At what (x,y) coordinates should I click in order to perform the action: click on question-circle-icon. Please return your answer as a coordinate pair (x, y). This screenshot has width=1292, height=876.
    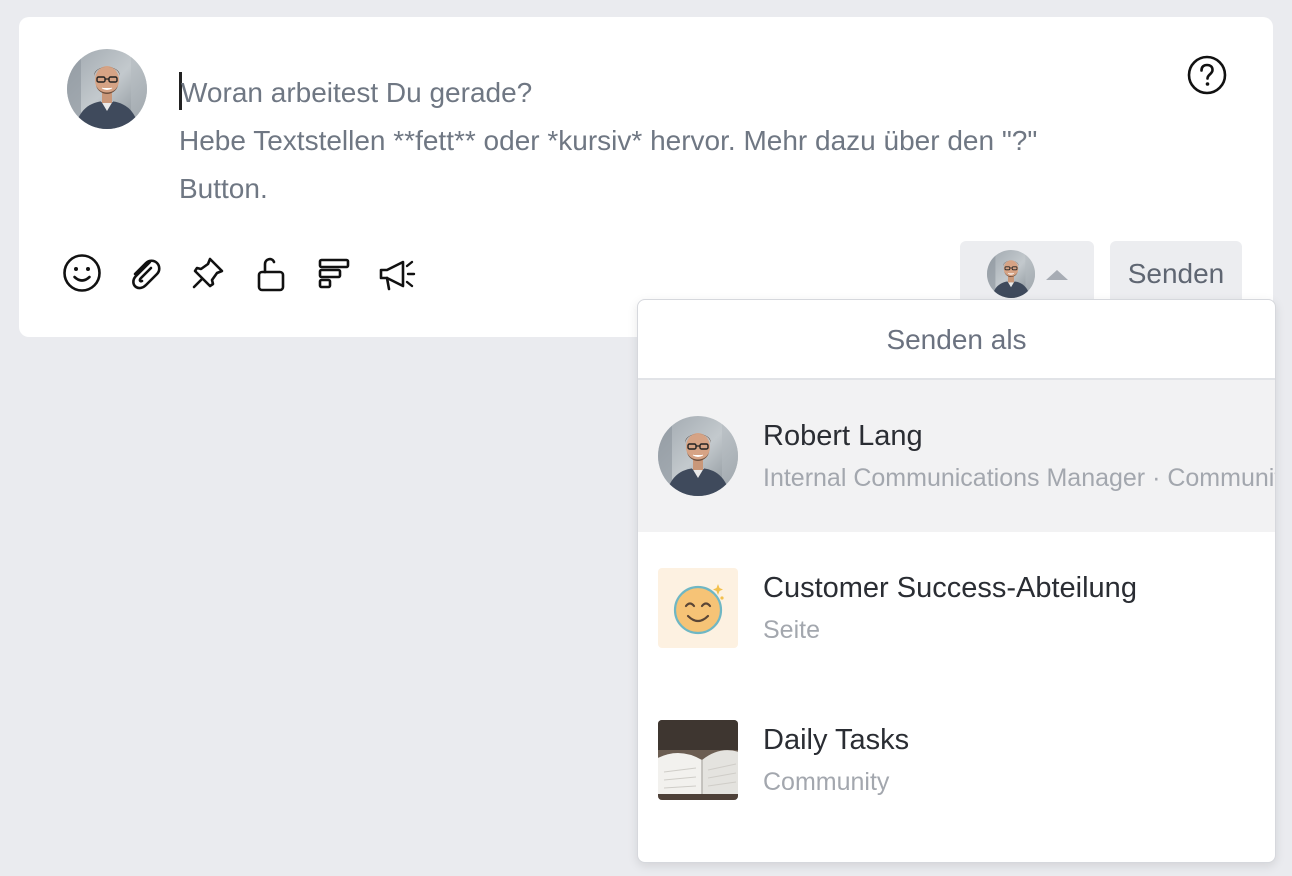
    Looking at the image, I should click on (1207, 75).